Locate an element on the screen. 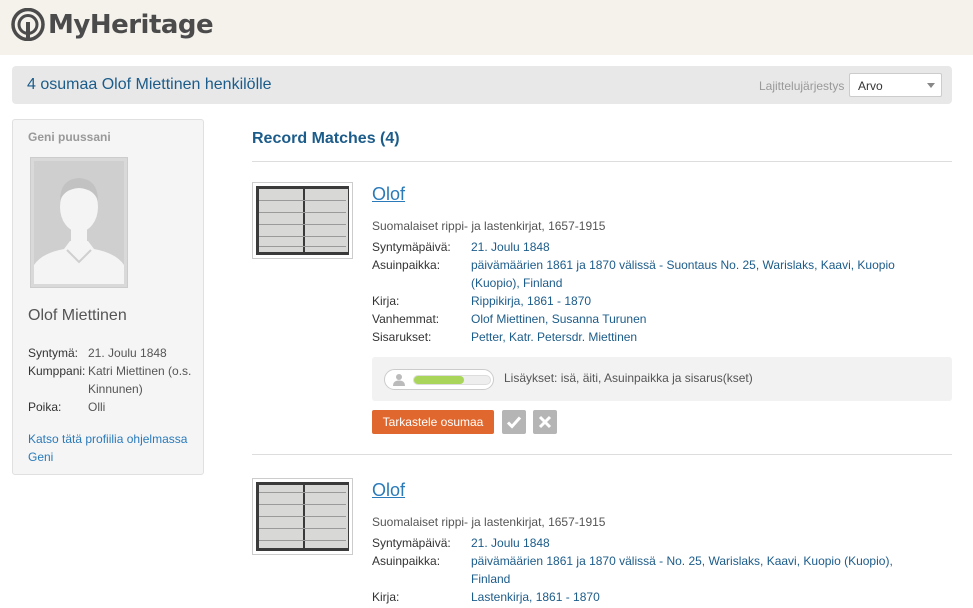  silhouette-icon is located at coordinates (79, 222).